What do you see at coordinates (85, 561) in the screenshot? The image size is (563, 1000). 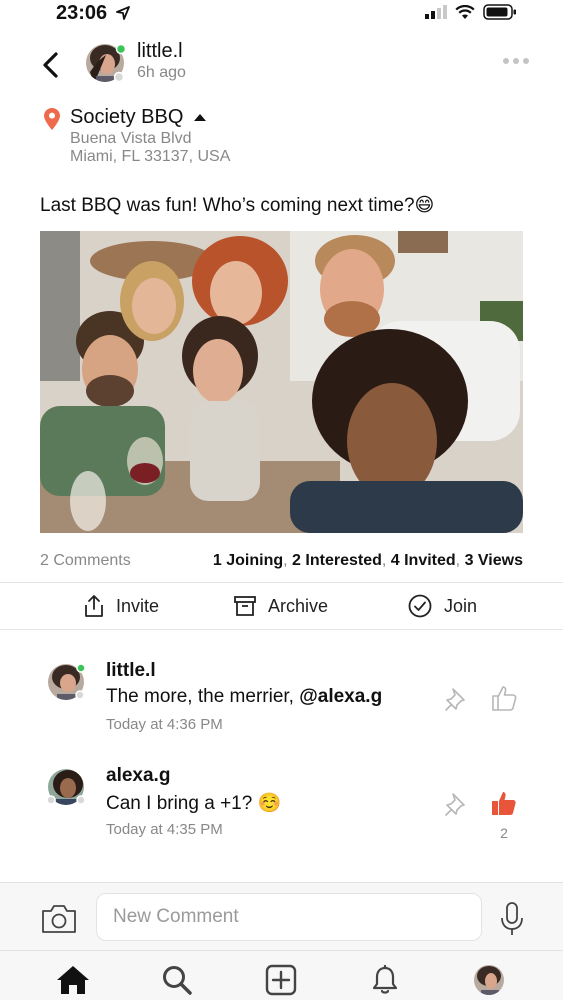 I see `comments-count: 2 Comments` at bounding box center [85, 561].